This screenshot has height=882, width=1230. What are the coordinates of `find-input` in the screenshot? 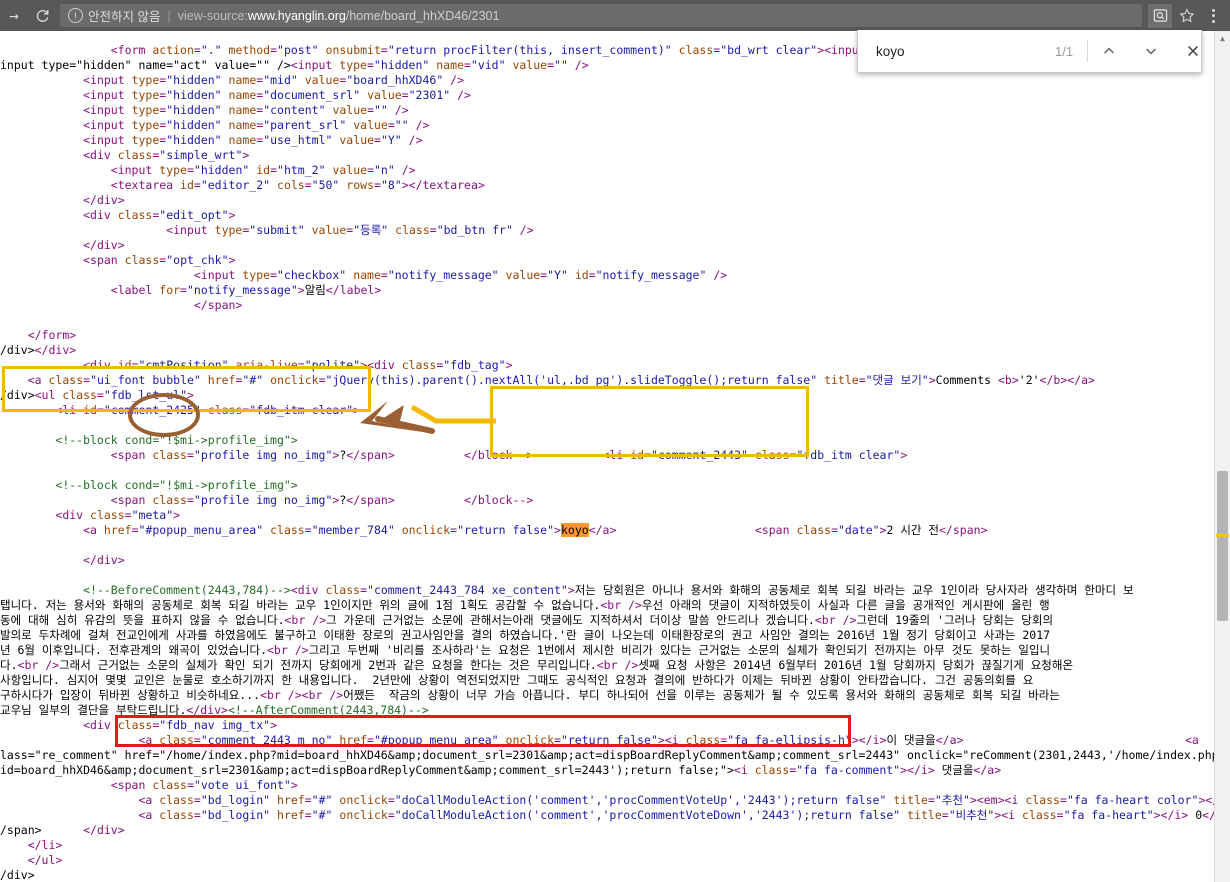 It's located at (964, 51).